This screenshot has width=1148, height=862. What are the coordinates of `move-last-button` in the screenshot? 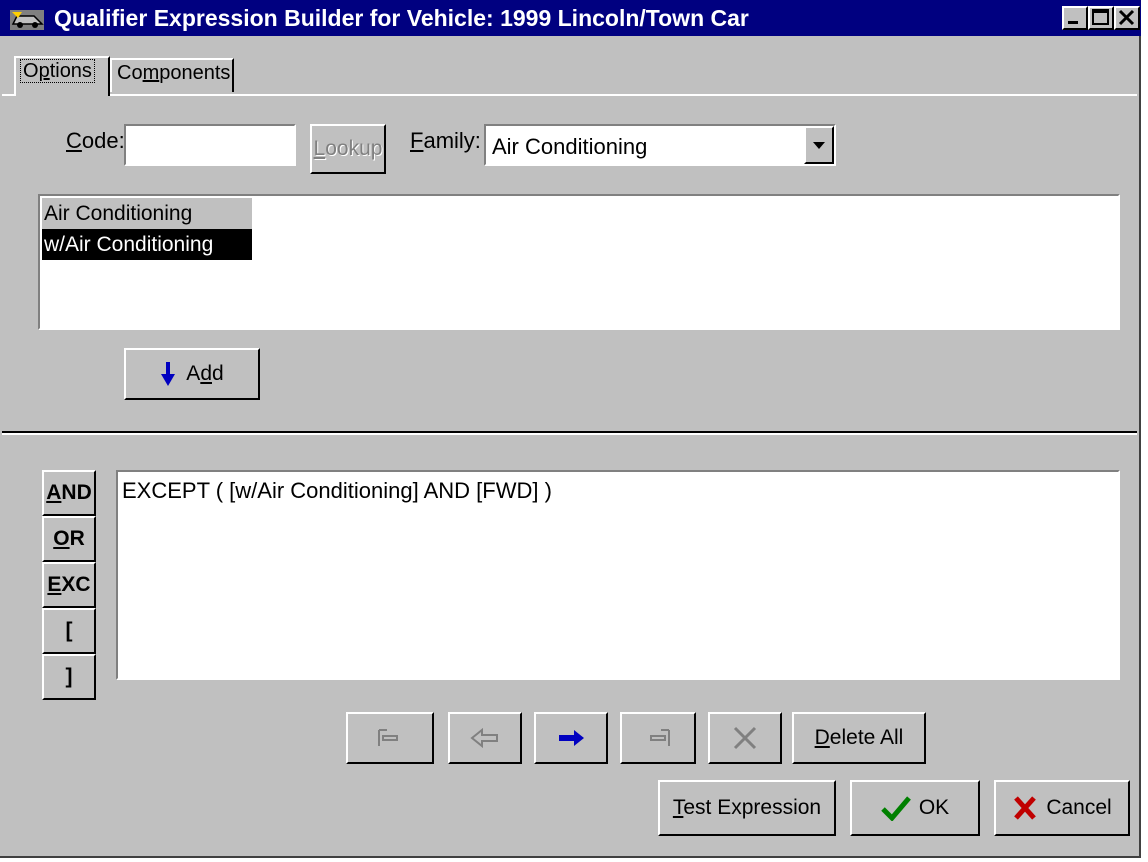 It's located at (658, 738).